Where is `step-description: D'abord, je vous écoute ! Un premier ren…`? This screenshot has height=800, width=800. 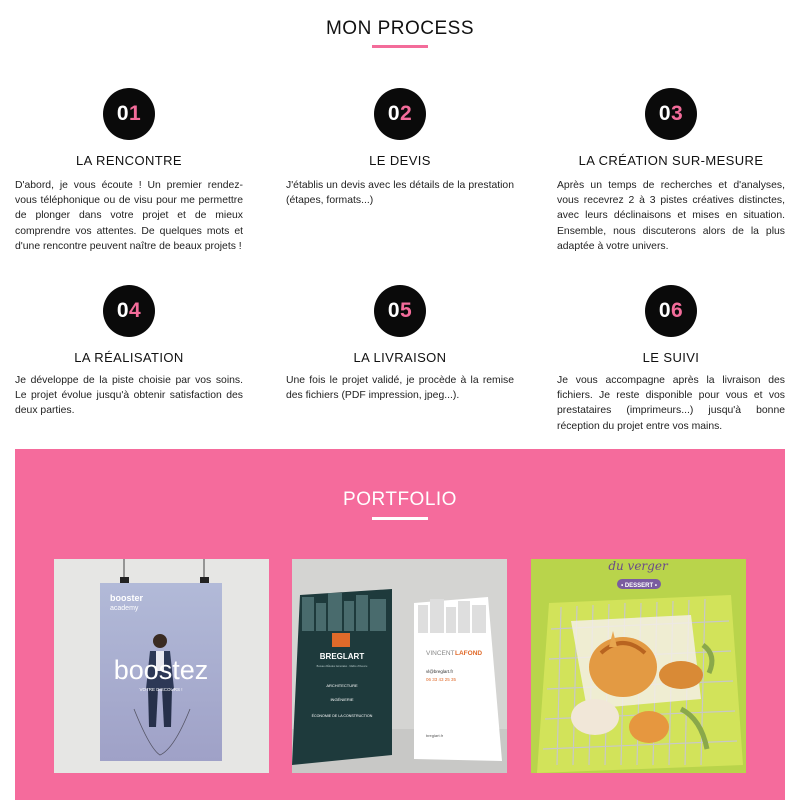
step-description: D'abord, je vous écoute ! Un premier ren… is located at coordinates (129, 216).